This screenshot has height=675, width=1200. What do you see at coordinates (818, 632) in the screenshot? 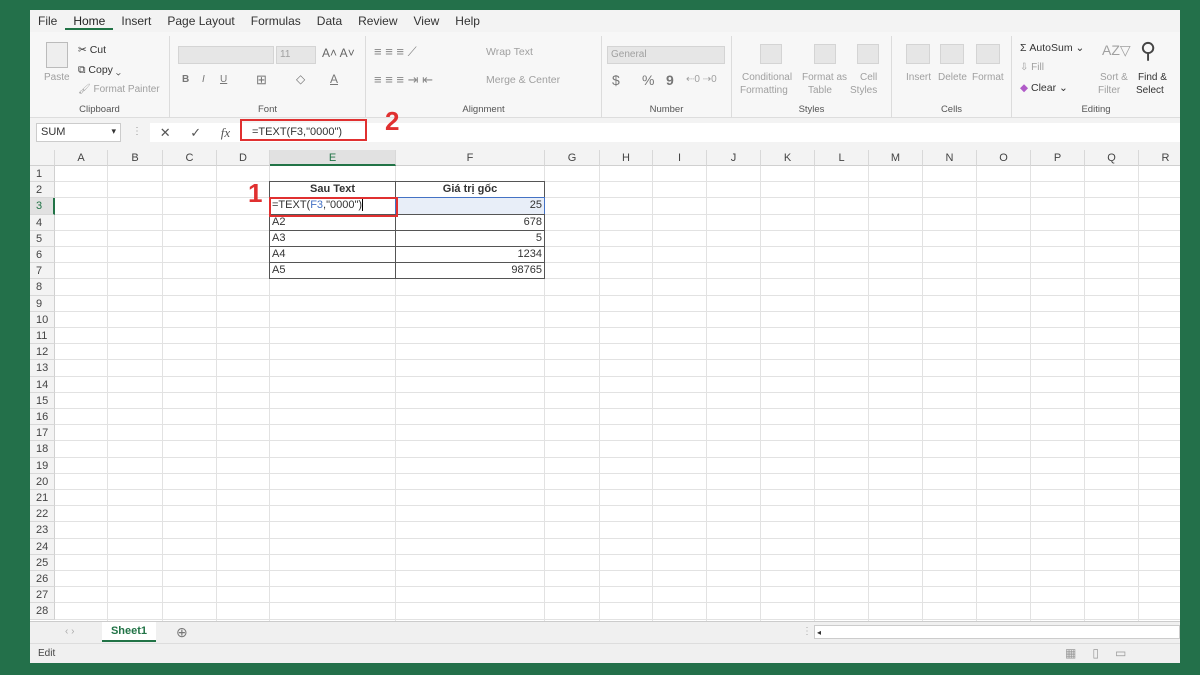
I see `scroll-left-icon: ◂` at bounding box center [818, 632].